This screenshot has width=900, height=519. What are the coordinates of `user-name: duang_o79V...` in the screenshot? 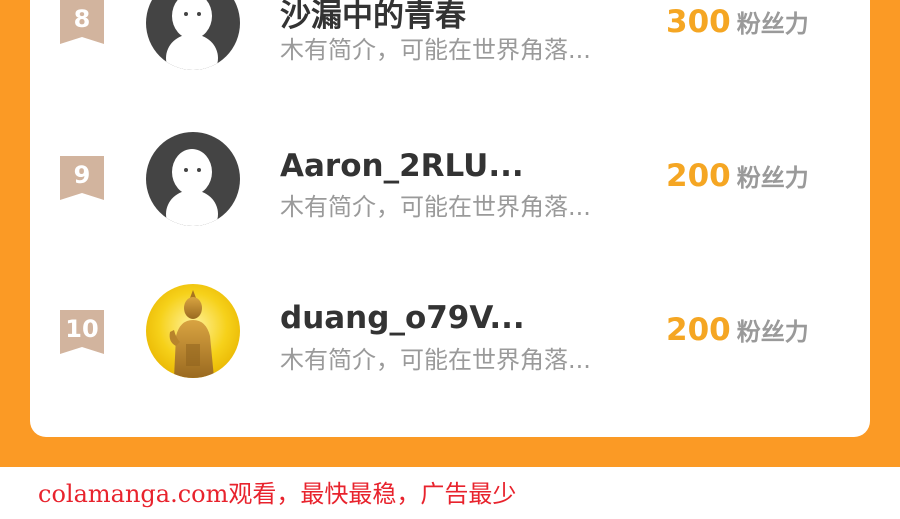 It's located at (402, 318).